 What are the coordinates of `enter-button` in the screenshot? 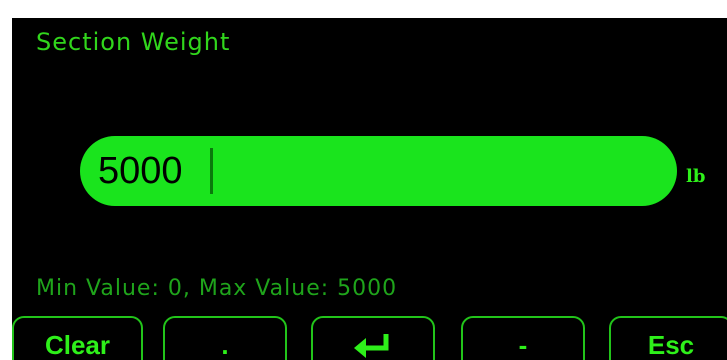 It's located at (373, 338).